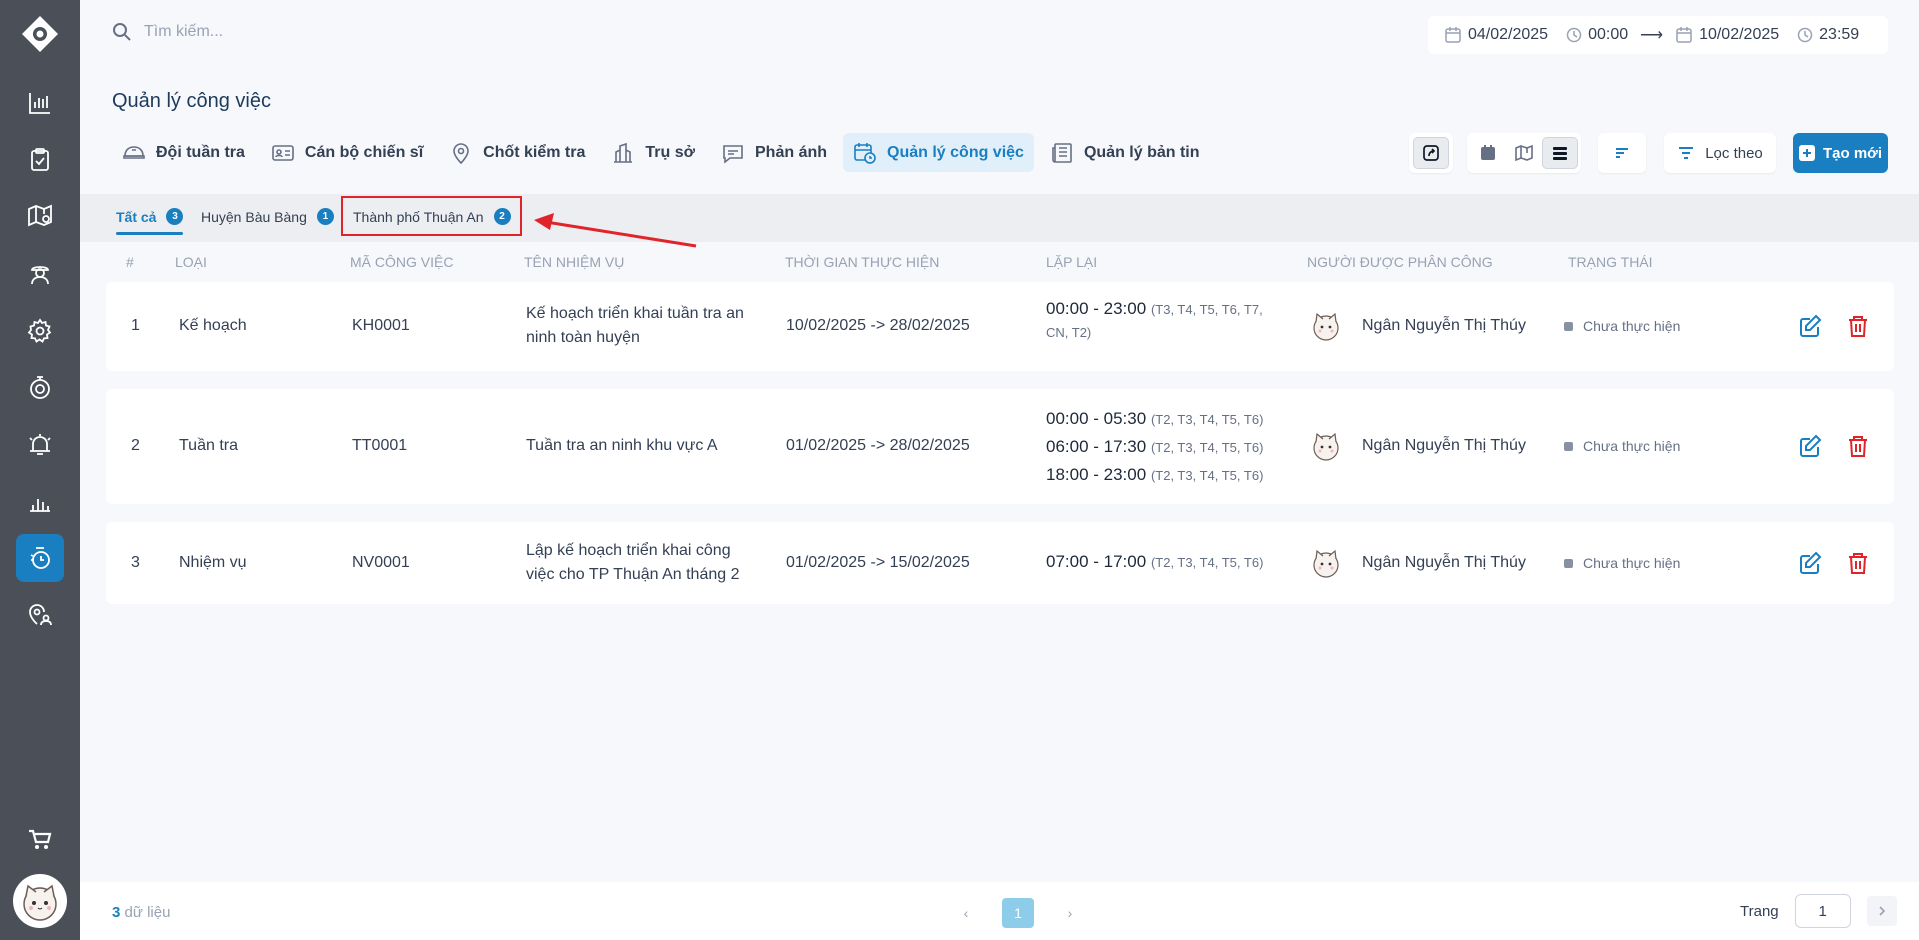 This screenshot has height=940, width=1919. Describe the element at coordinates (1840, 153) in the screenshot. I see `create-button: Tạo mới` at that location.